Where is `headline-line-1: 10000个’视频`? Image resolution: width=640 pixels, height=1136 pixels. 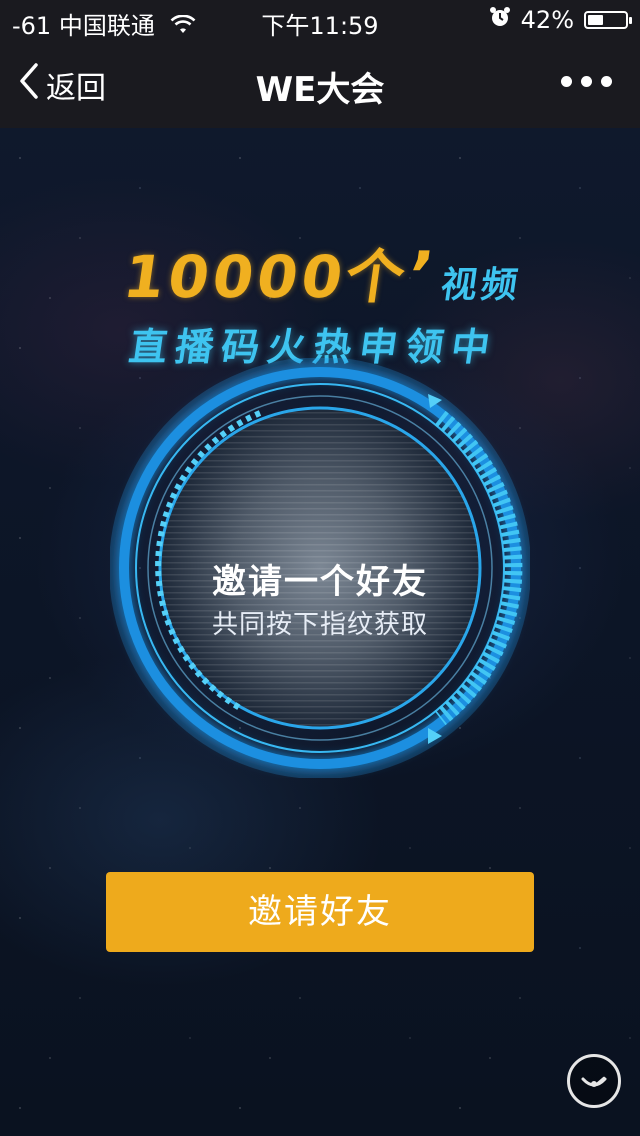
headline-line-1: 10000个’视频 is located at coordinates (320, 272).